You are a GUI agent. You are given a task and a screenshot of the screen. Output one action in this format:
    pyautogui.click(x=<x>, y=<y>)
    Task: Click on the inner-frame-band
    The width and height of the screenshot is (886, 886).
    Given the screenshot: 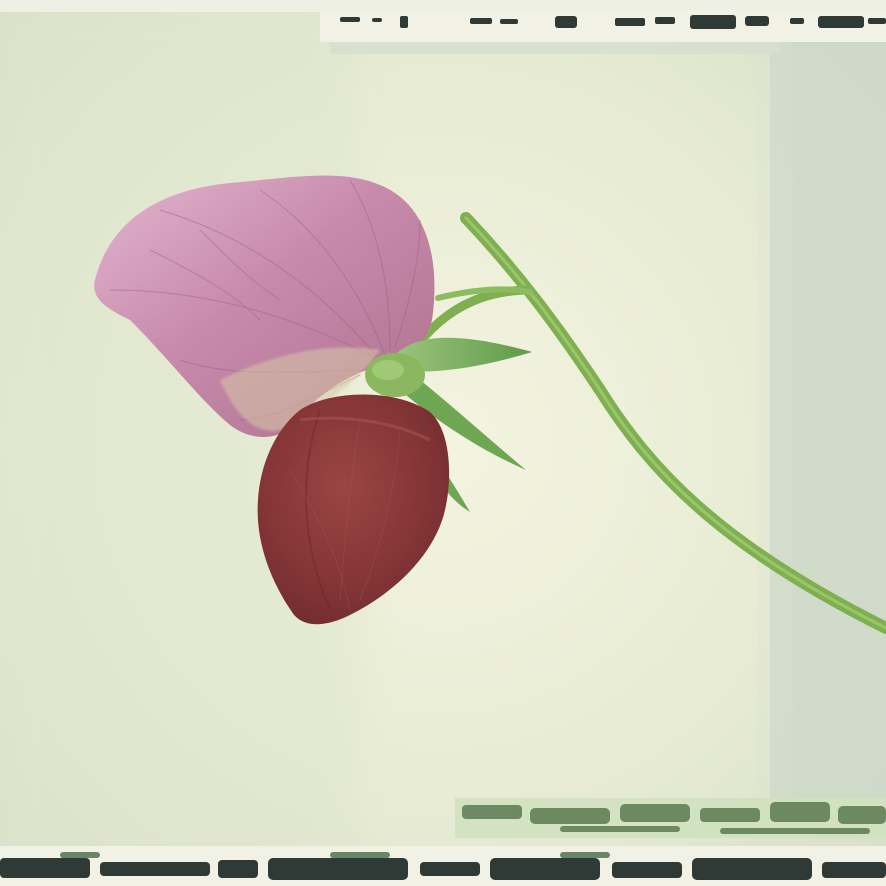 What is the action you would take?
    pyautogui.click(x=555, y=47)
    